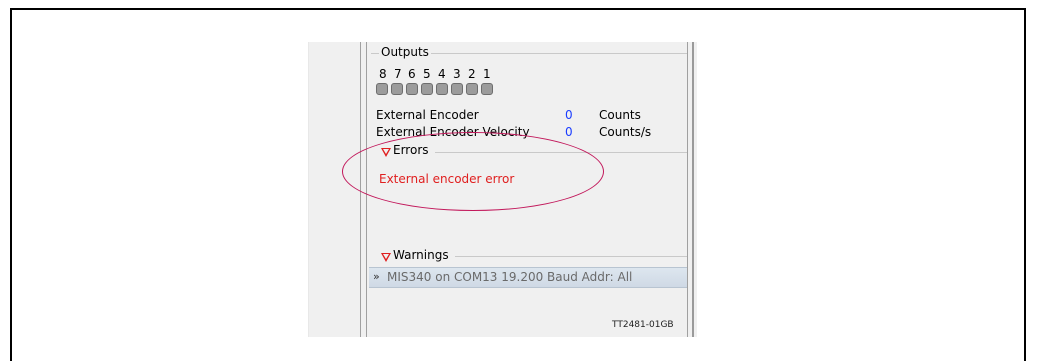  Describe the element at coordinates (421, 255) in the screenshot. I see `warnings-group-title: Warnings` at that location.